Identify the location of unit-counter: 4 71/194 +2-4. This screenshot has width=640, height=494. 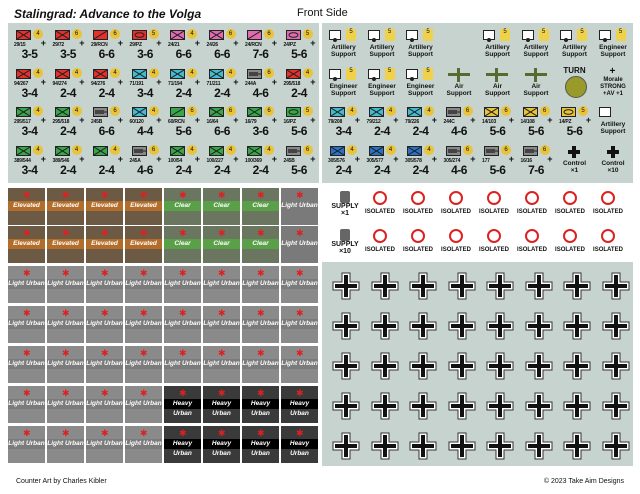
(183, 83).